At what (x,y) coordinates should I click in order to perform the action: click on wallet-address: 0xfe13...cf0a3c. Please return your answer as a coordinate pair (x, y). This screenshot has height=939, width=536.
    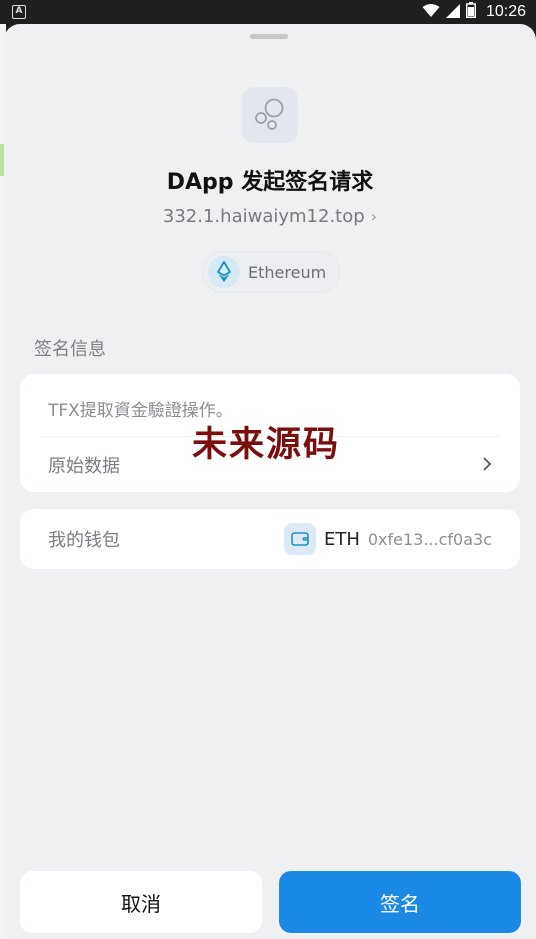
    Looking at the image, I should click on (429, 539).